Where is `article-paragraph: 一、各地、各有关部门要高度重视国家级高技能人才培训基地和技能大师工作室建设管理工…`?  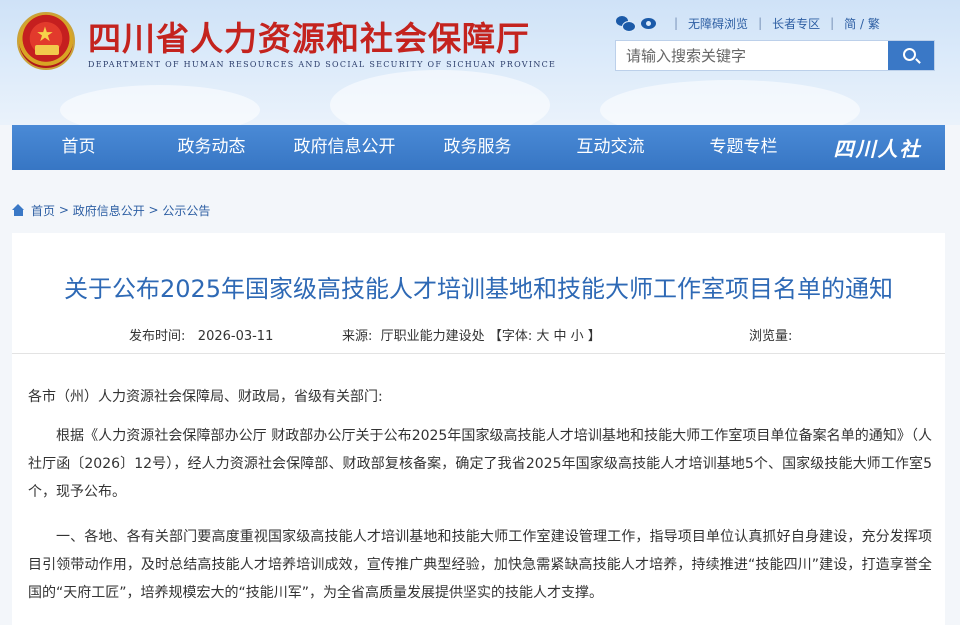 article-paragraph: 一、各地、各有关部门要高度重视国家级高技能人才培训基地和技能大师工作室建设管理工… is located at coordinates (480, 565).